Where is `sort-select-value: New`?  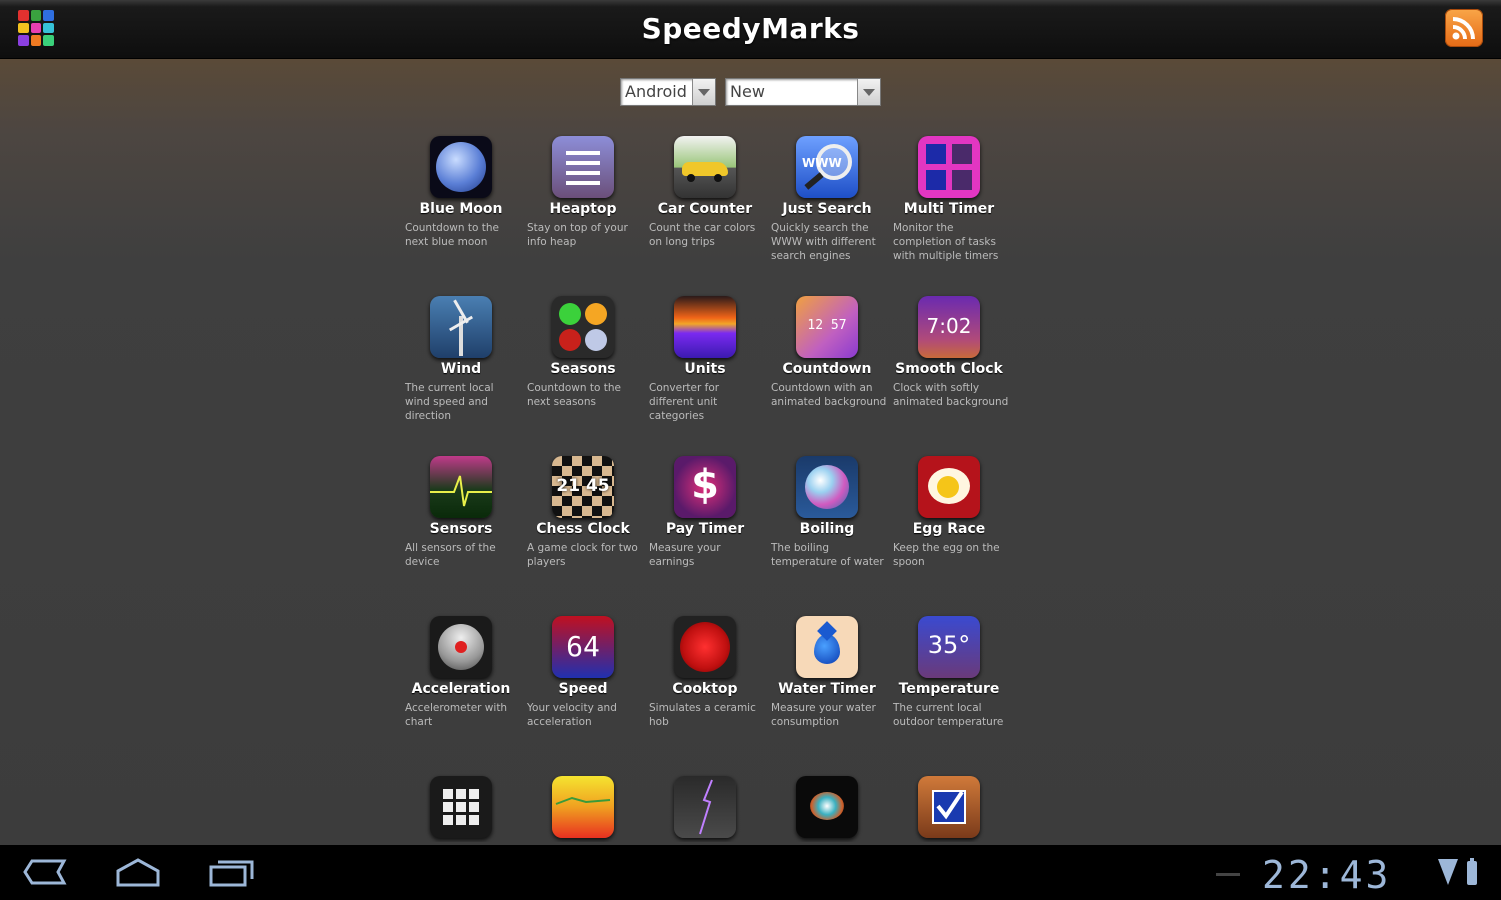 sort-select-value: New is located at coordinates (747, 91).